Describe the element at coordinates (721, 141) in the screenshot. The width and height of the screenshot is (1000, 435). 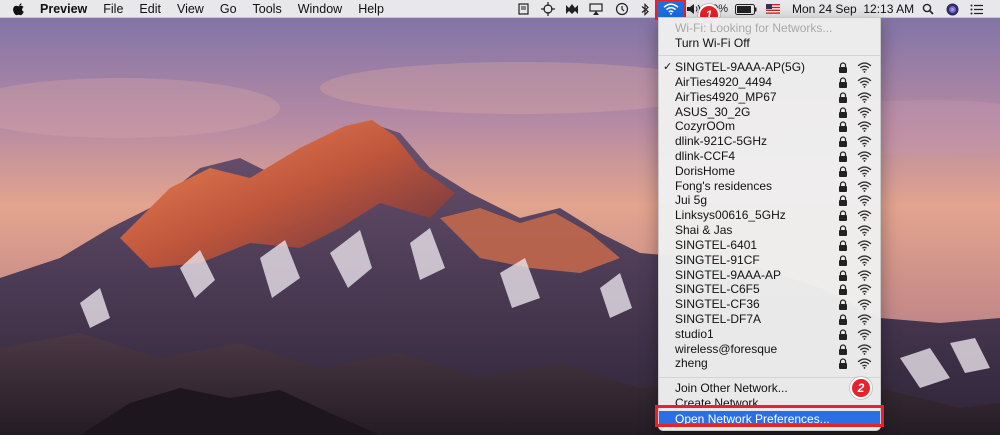
I see `network-name: dlink-921C-5GHz` at that location.